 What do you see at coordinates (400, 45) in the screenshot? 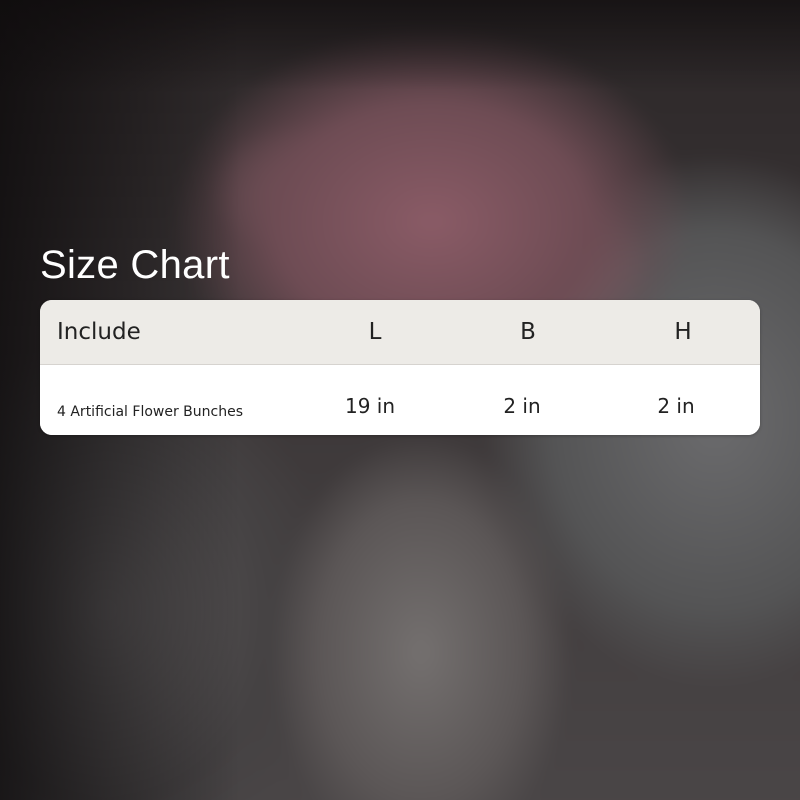
I see `background-shadow-top` at bounding box center [400, 45].